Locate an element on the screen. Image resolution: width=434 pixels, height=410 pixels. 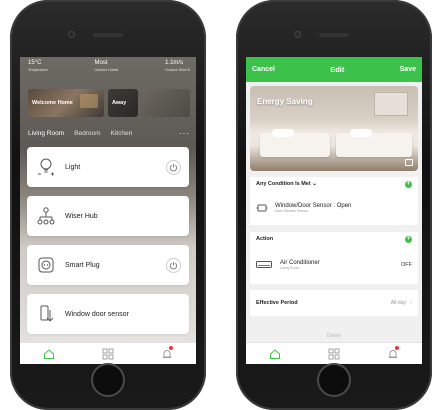
action-item-value: OFF is located at coordinates (406, 265).